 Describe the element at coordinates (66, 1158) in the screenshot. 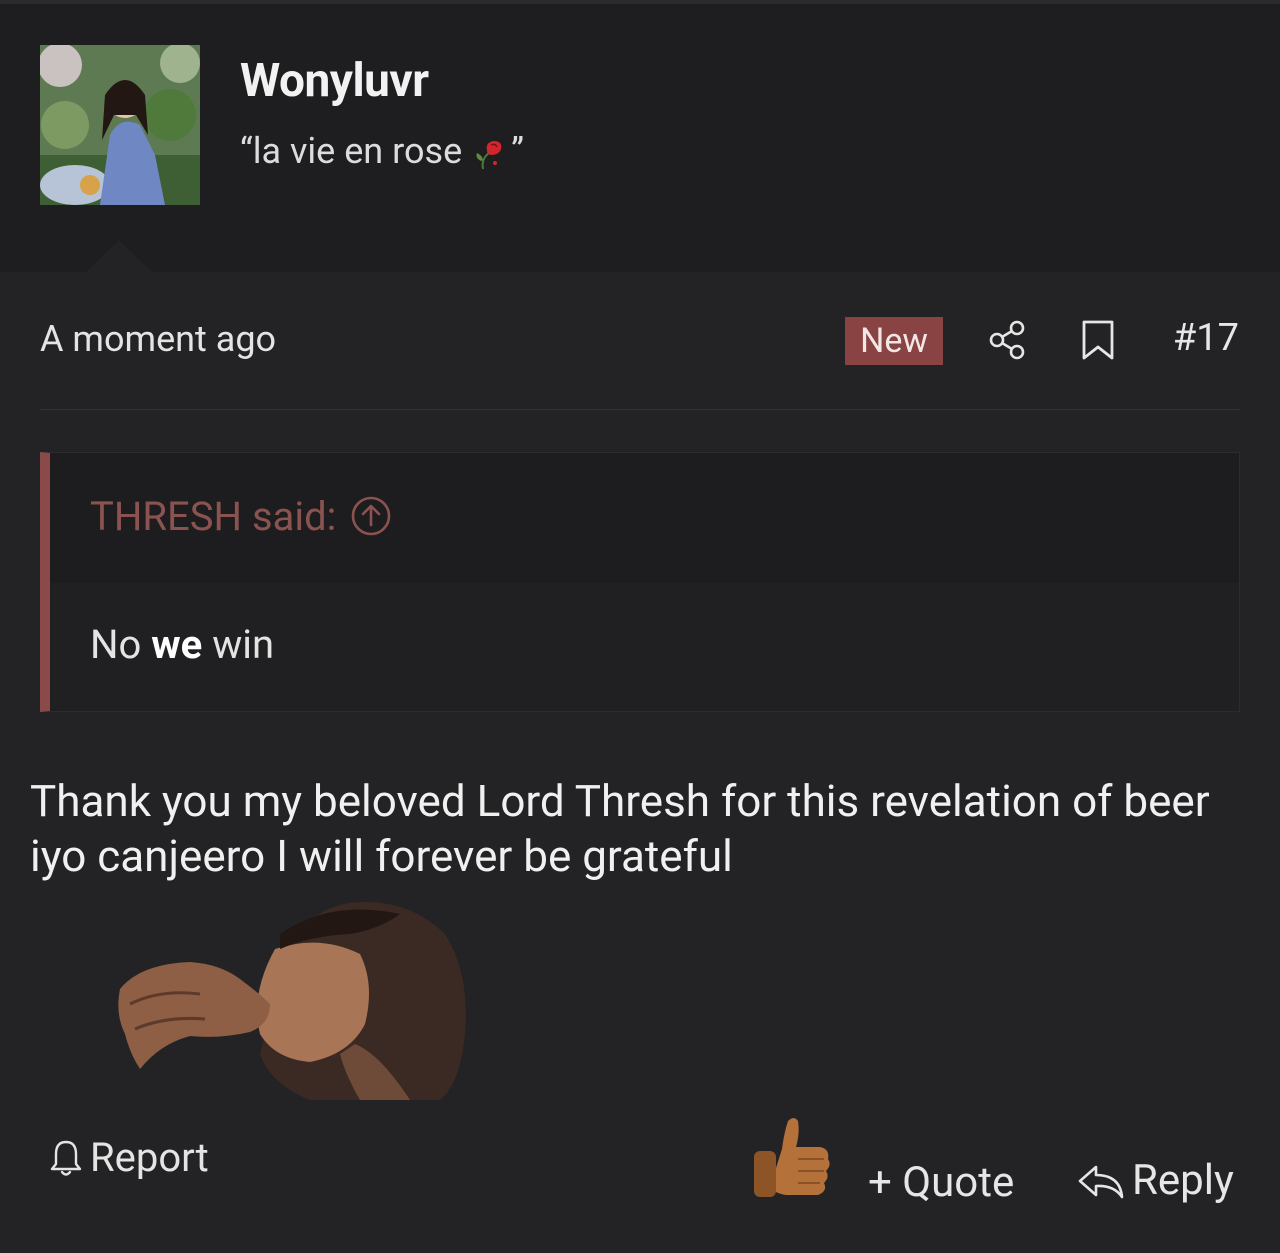

I see `bell-icon` at that location.